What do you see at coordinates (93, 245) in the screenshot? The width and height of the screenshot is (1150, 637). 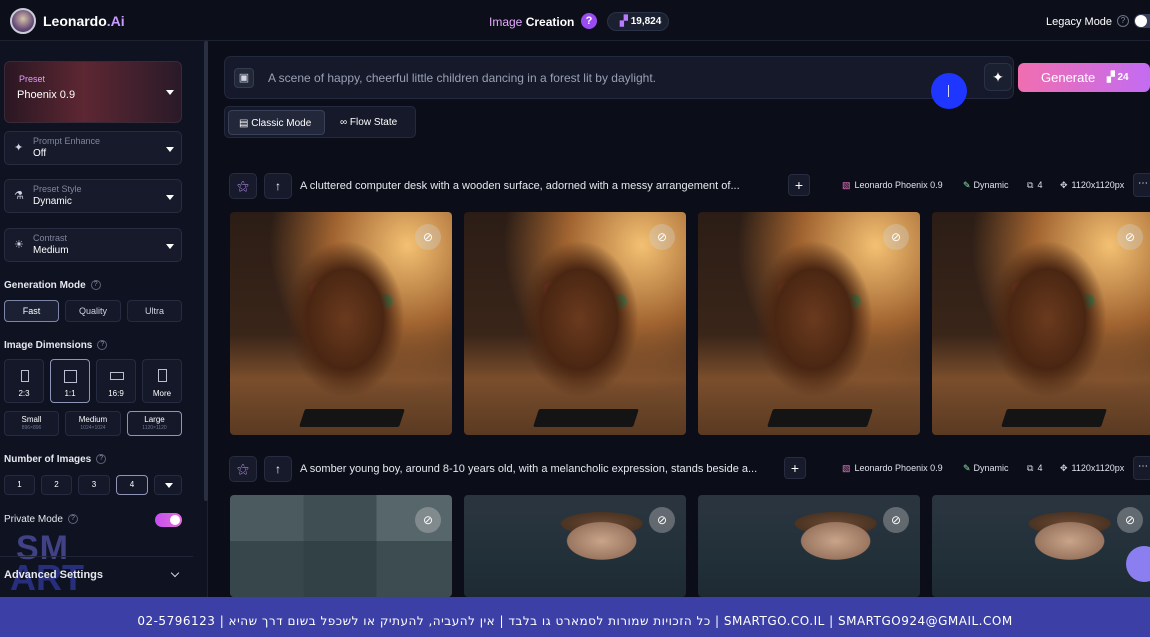 I see `contrast-dropdown: ☀ Contrast Medium` at bounding box center [93, 245].